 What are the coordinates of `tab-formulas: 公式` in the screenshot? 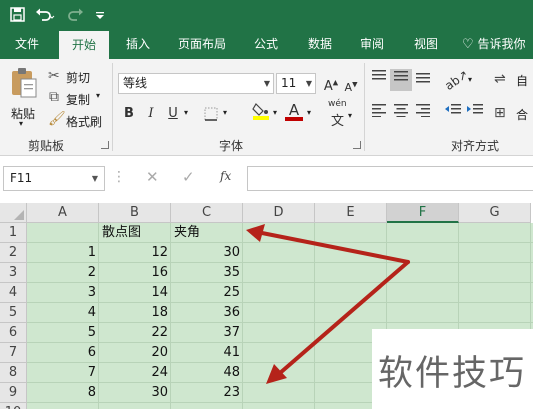 It's located at (266, 44).